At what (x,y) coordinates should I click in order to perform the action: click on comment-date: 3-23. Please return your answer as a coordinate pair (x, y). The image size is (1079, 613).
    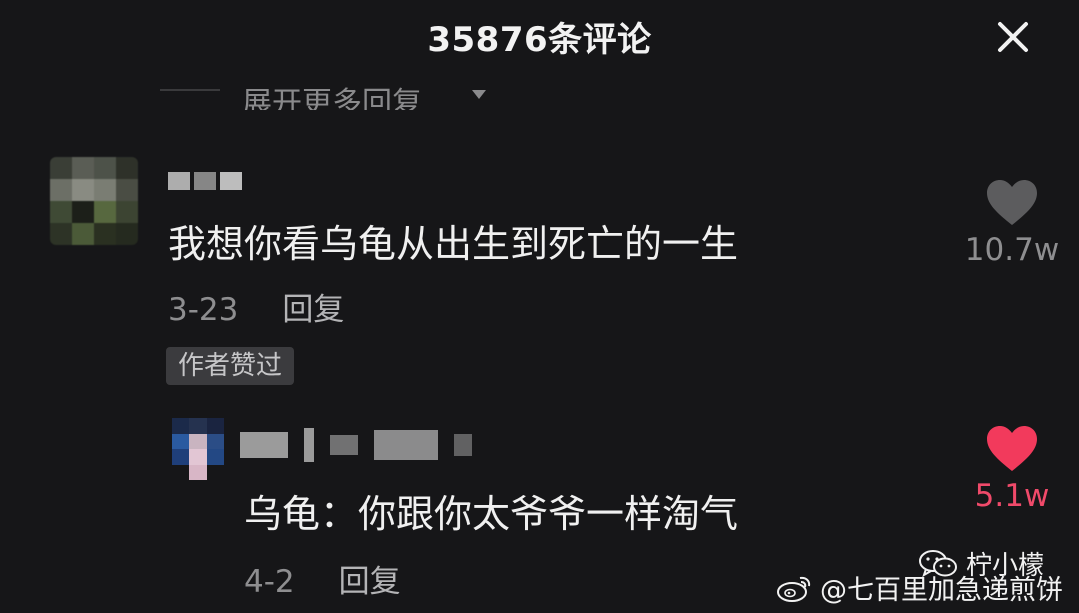
    Looking at the image, I should click on (203, 310).